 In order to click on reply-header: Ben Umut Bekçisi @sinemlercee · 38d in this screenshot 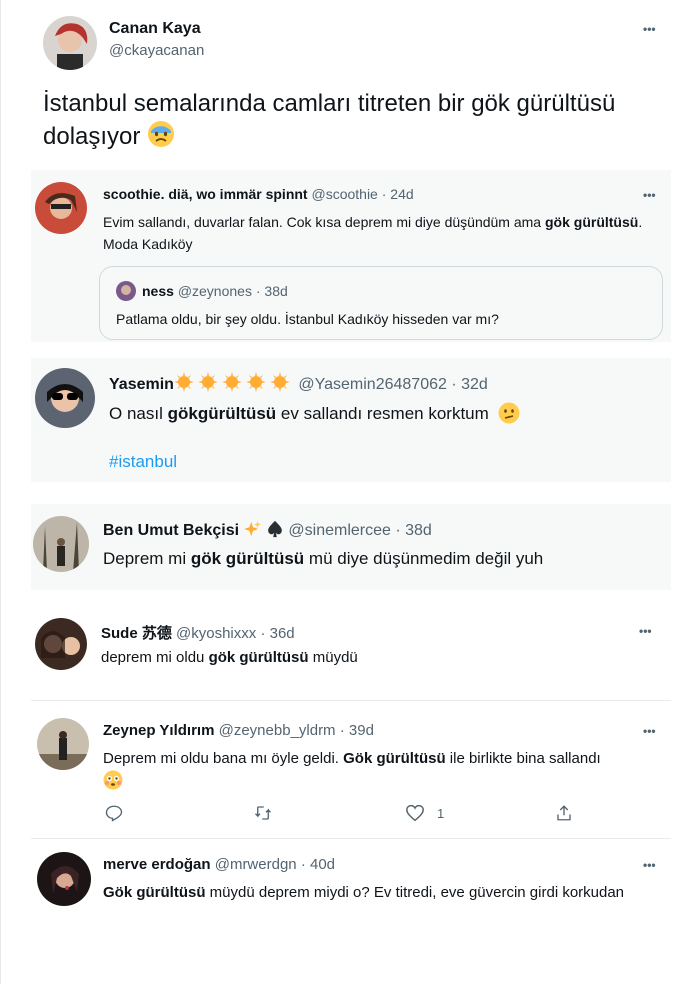, I will do `click(267, 530)`.